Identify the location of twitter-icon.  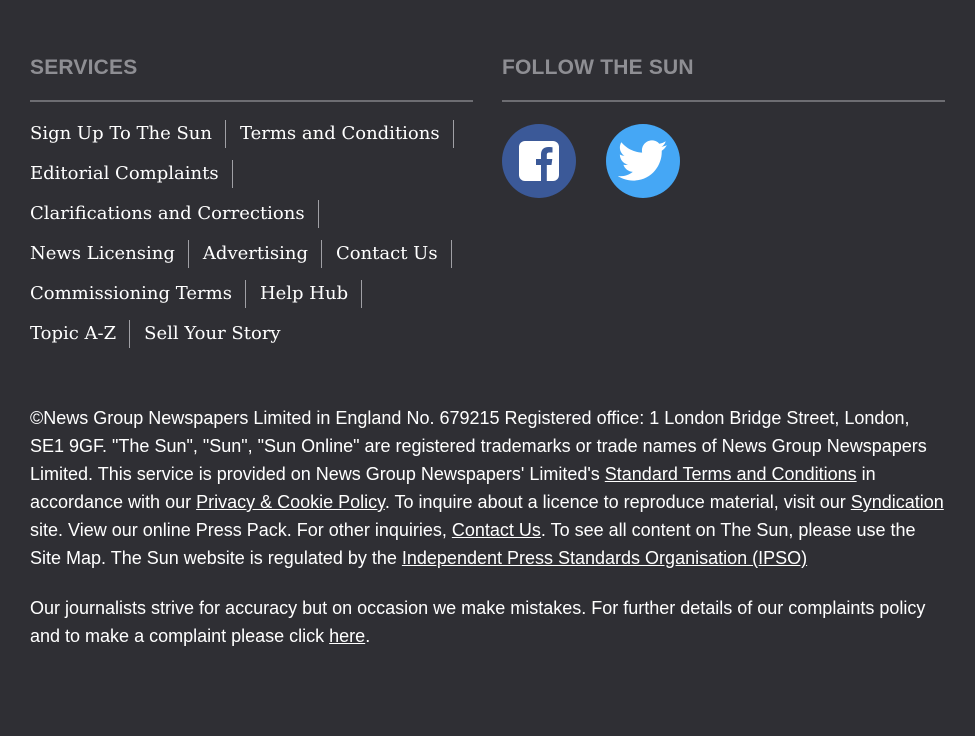
(643, 160).